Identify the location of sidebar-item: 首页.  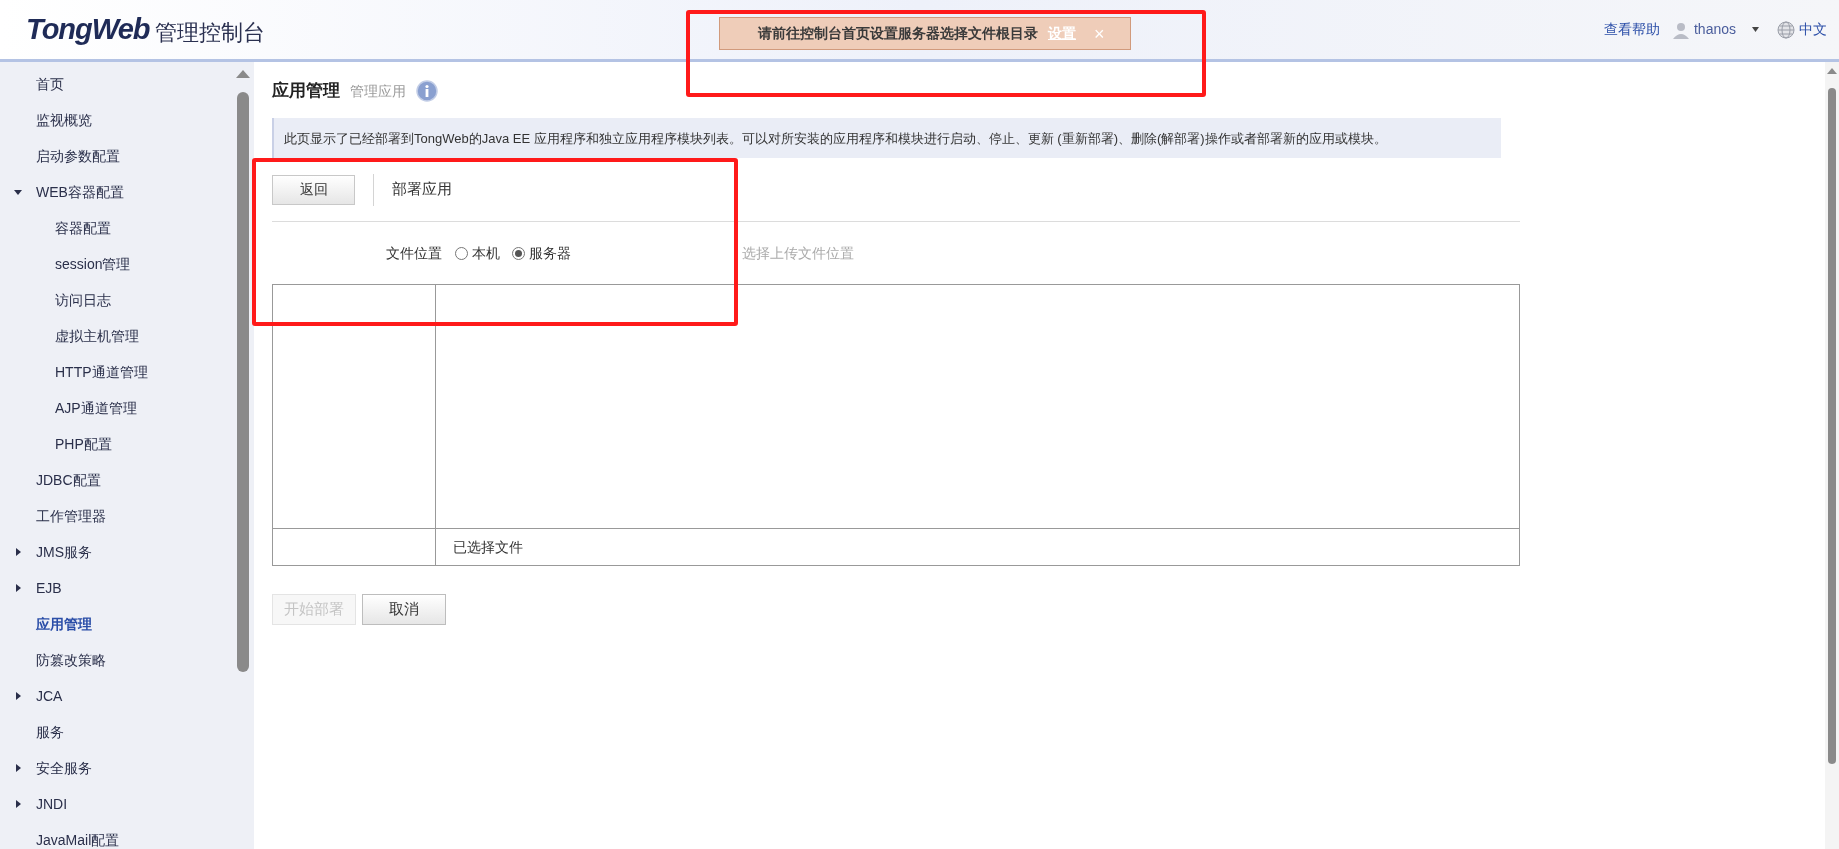
(50, 84).